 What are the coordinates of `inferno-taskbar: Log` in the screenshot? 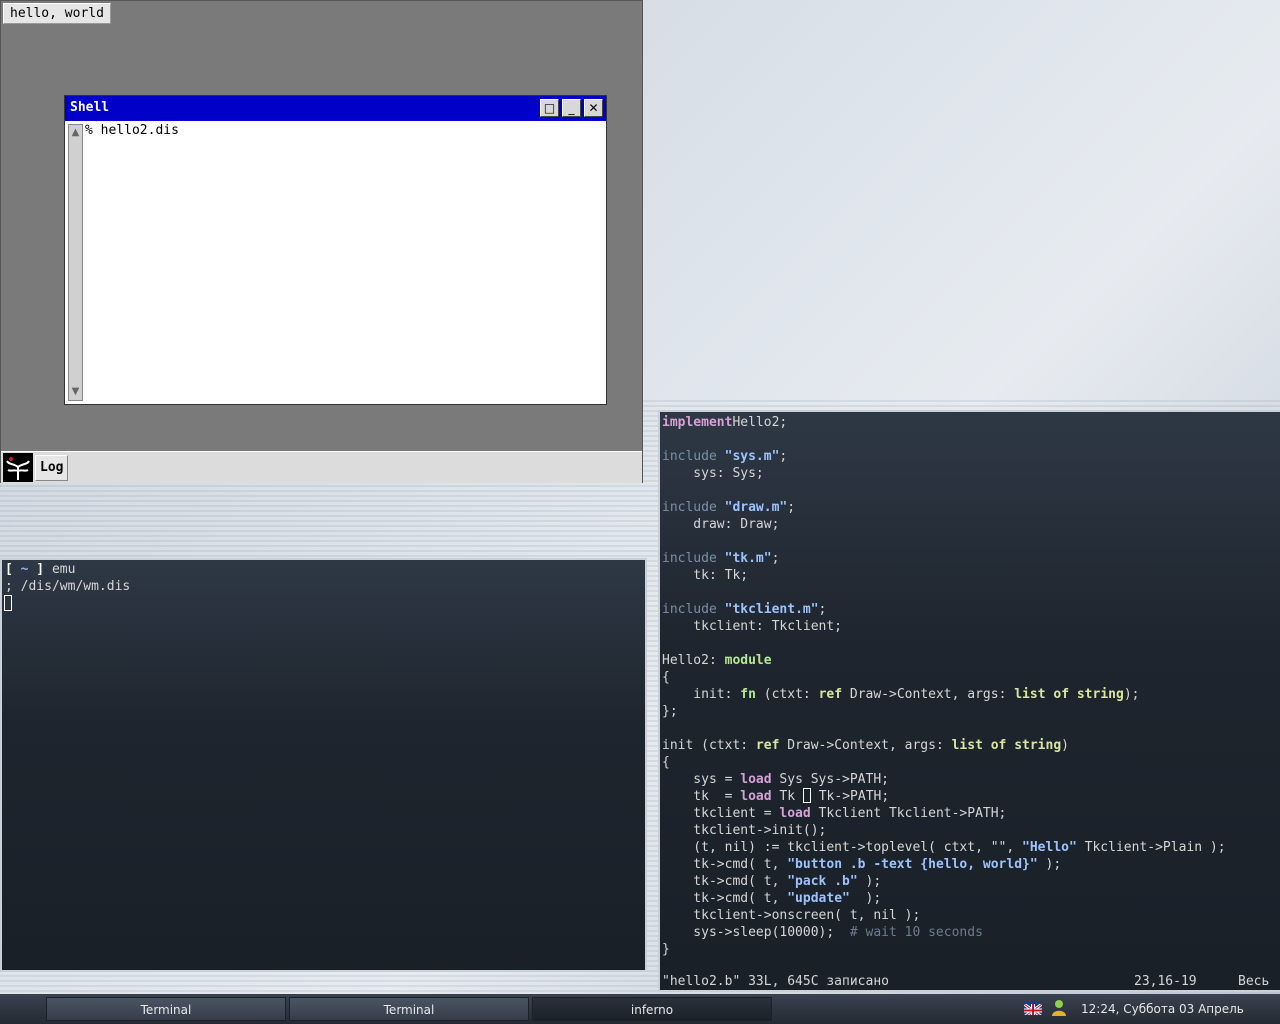 It's located at (321, 467).